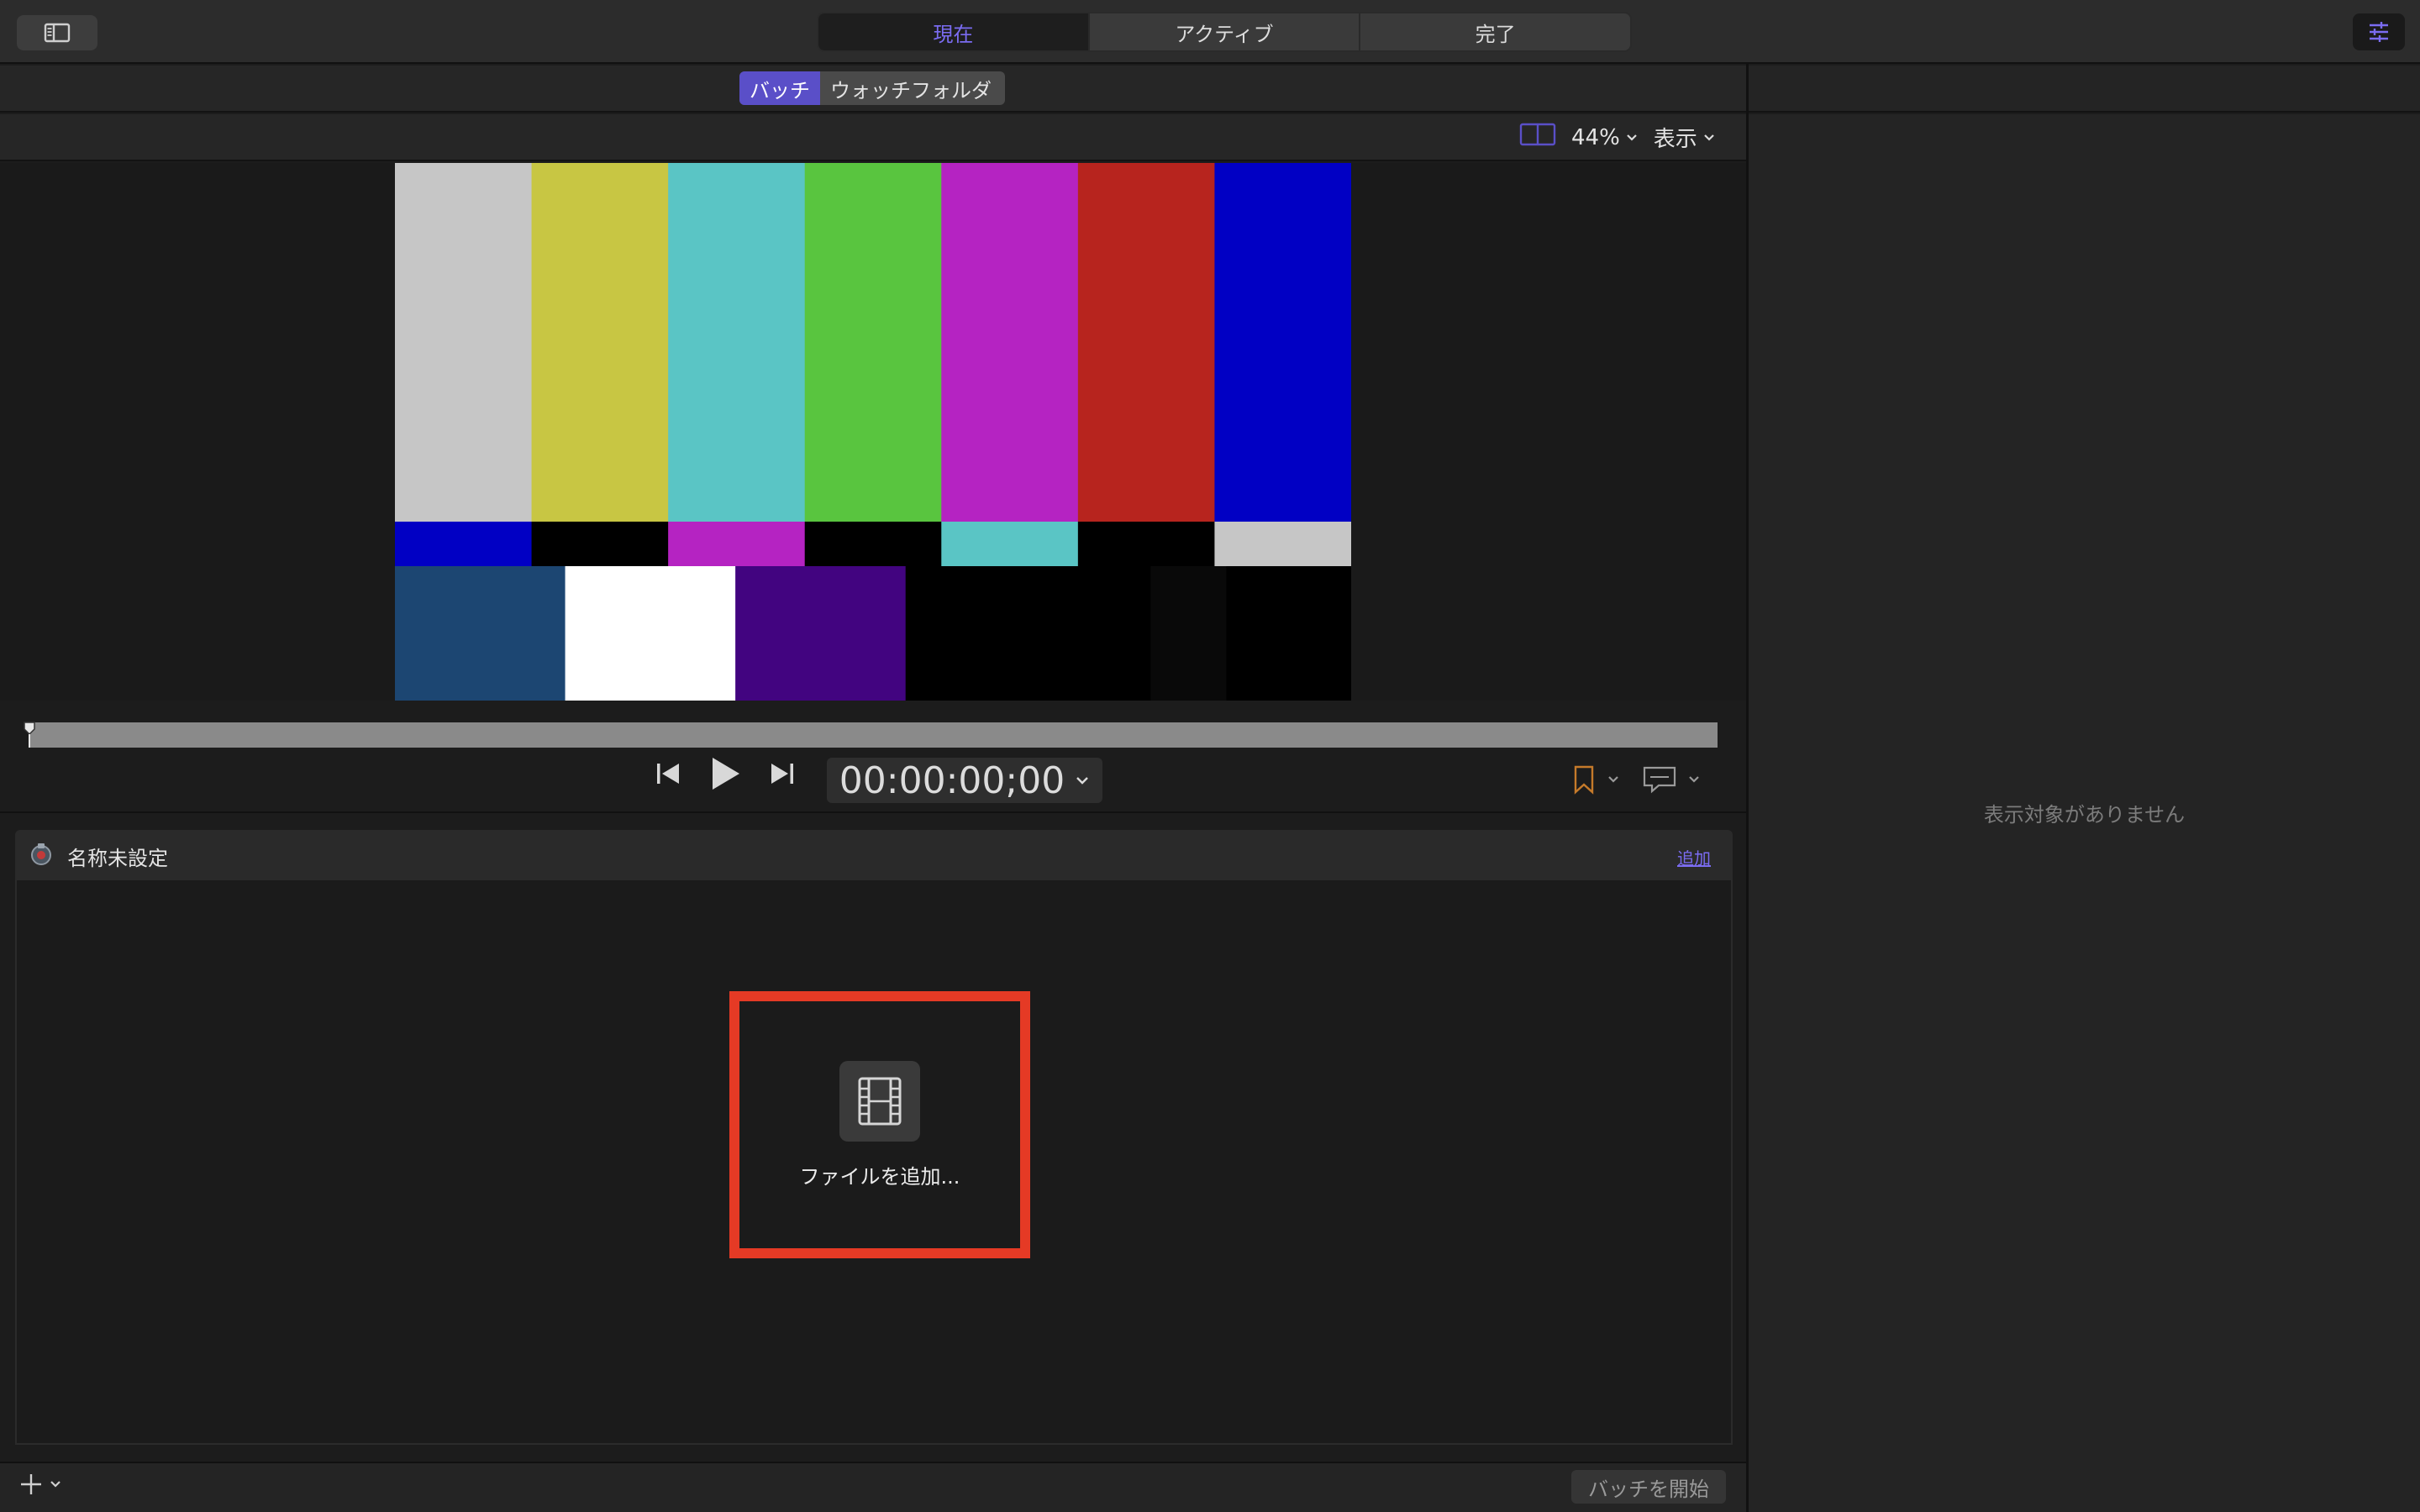  What do you see at coordinates (873, 1487) in the screenshot?
I see `bottom-bar` at bounding box center [873, 1487].